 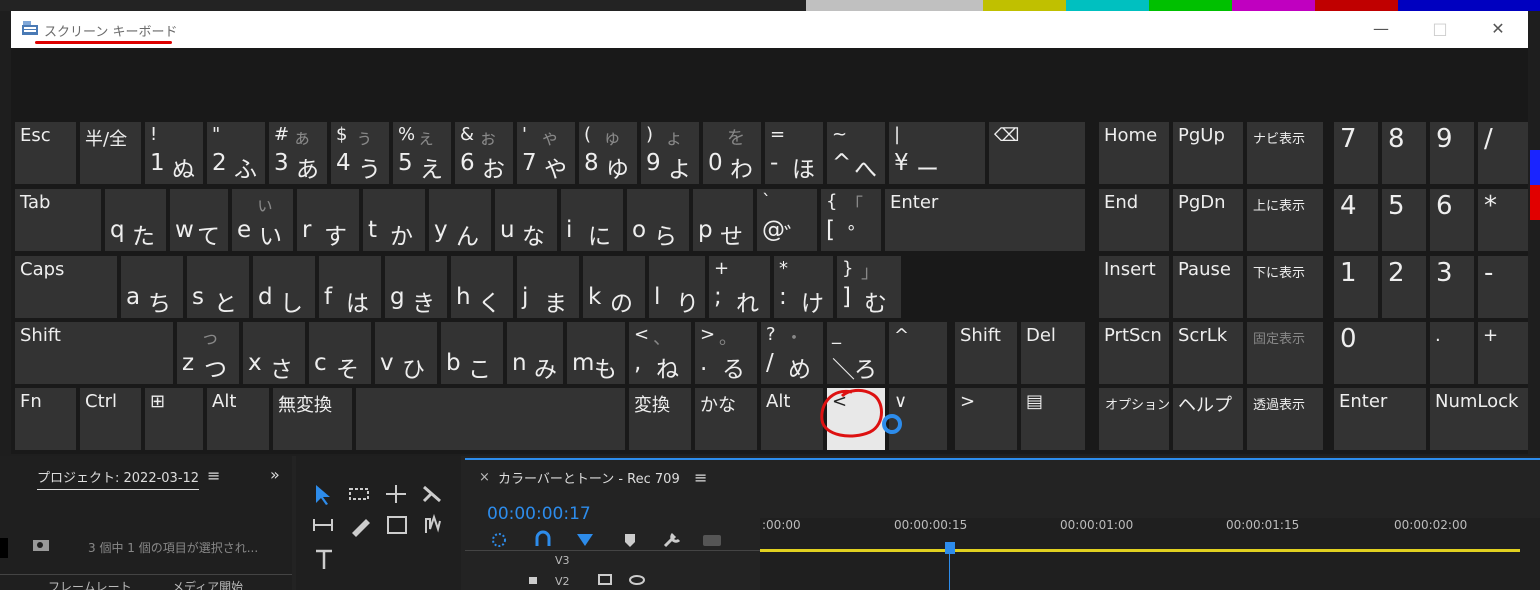 What do you see at coordinates (1285, 287) in the screenshot?
I see `key-下に表示: 下に表示` at bounding box center [1285, 287].